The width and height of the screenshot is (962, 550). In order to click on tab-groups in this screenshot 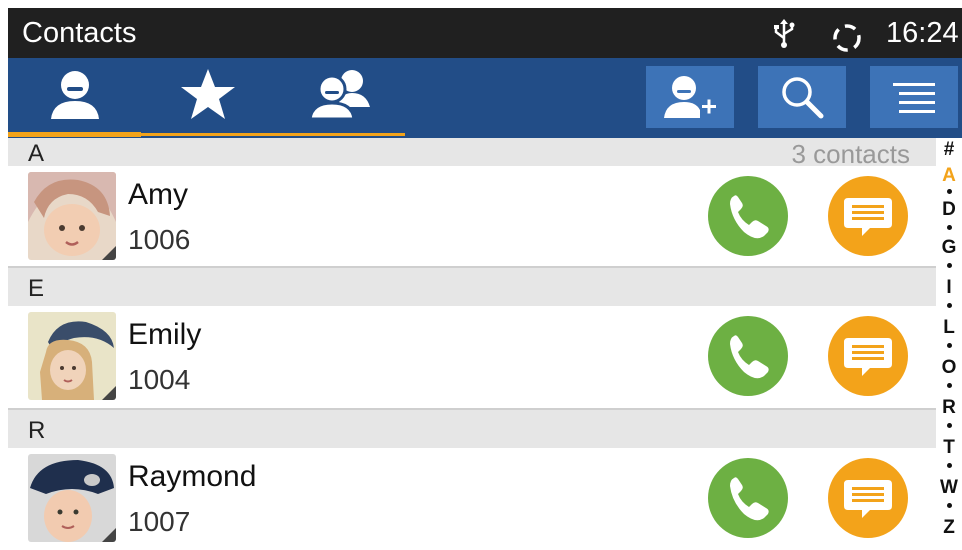, I will do `click(340, 94)`.